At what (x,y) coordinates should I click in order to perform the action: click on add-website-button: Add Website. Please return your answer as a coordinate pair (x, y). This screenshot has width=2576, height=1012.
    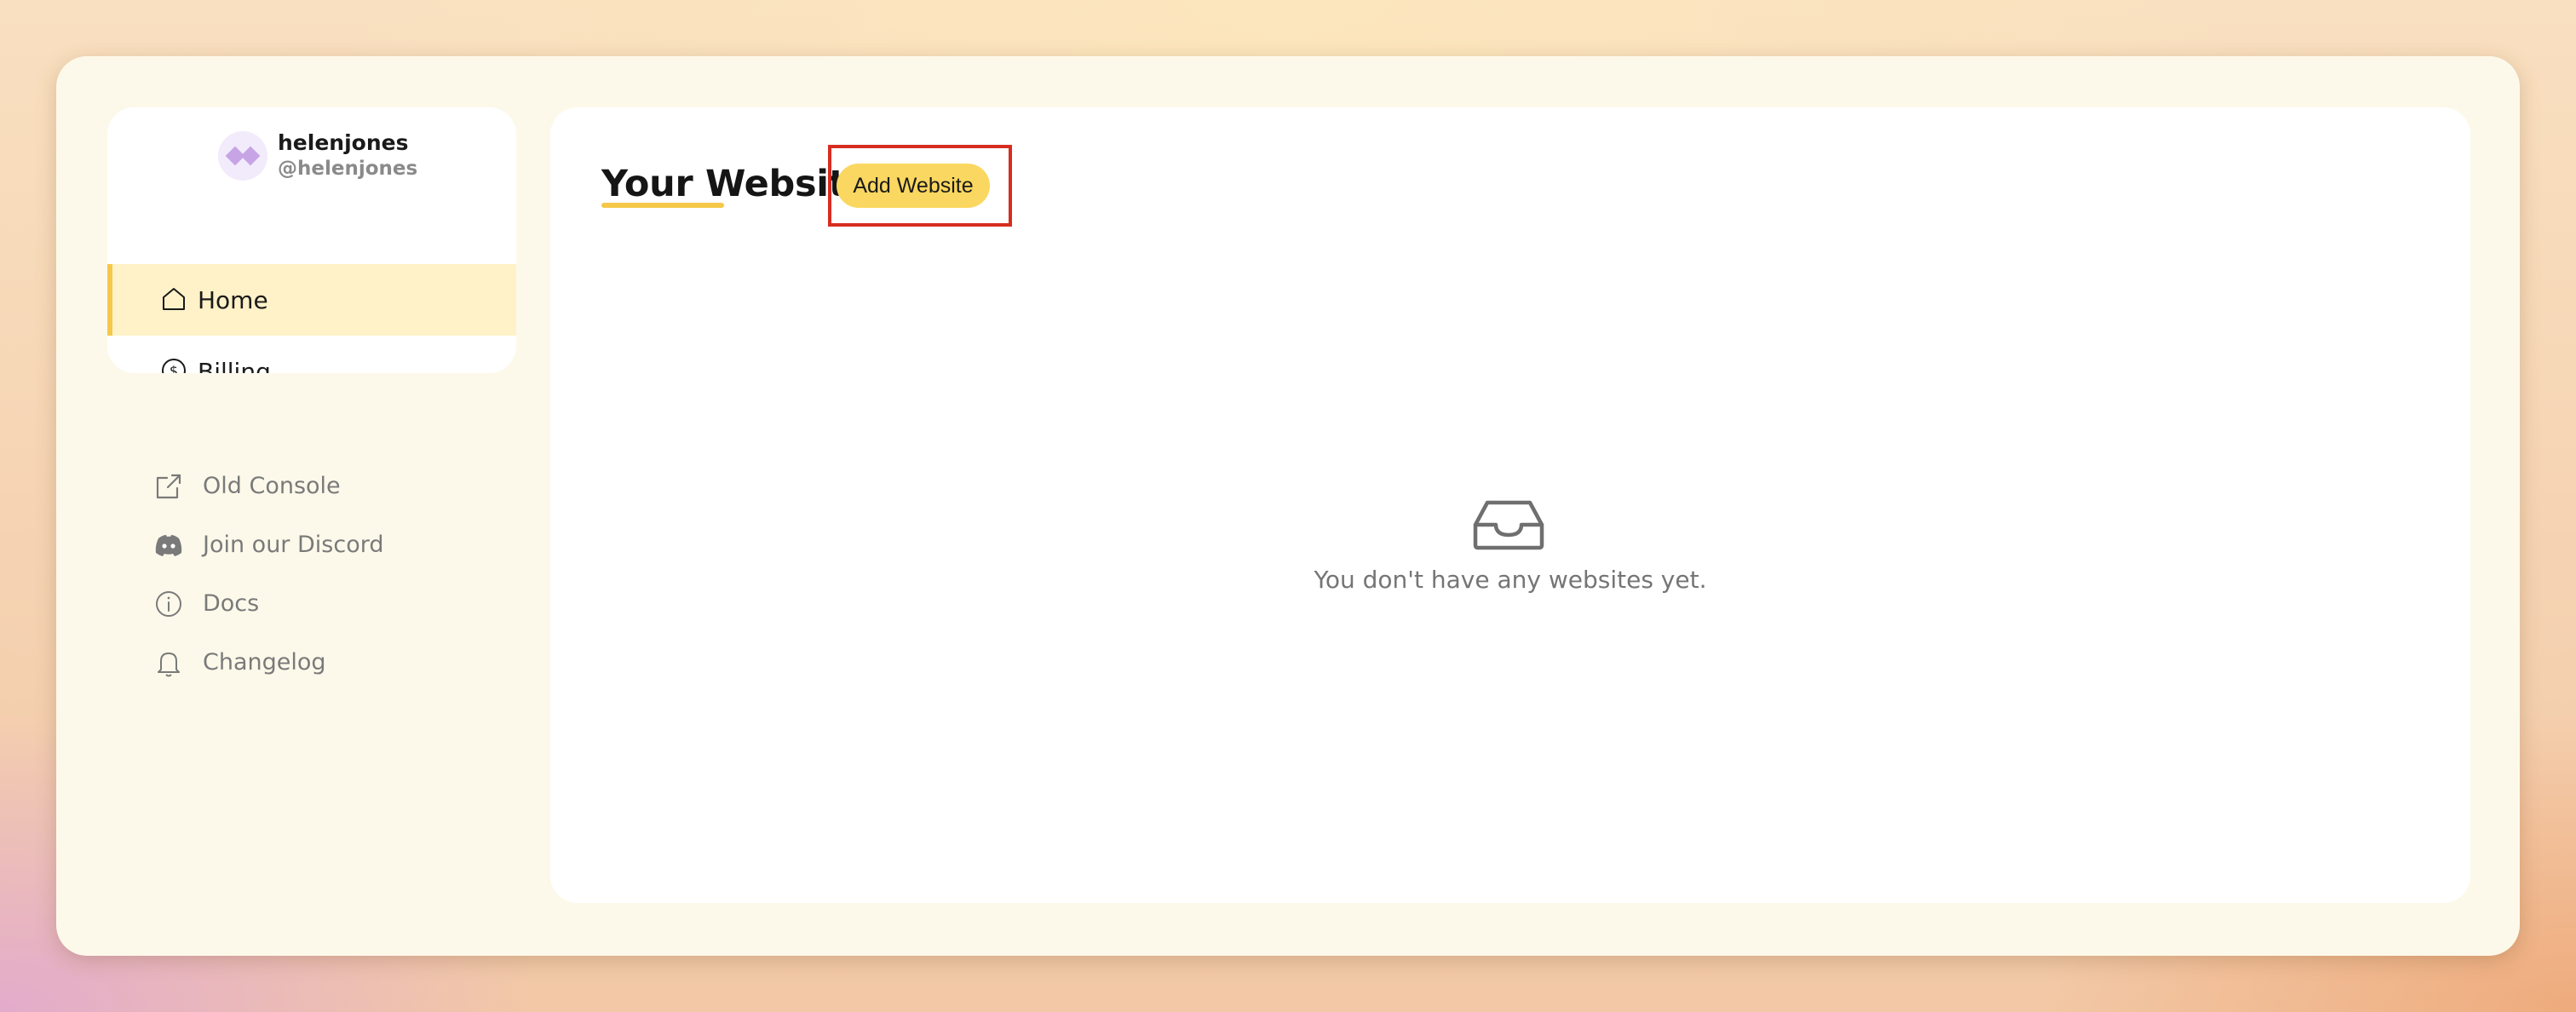
    Looking at the image, I should click on (914, 186).